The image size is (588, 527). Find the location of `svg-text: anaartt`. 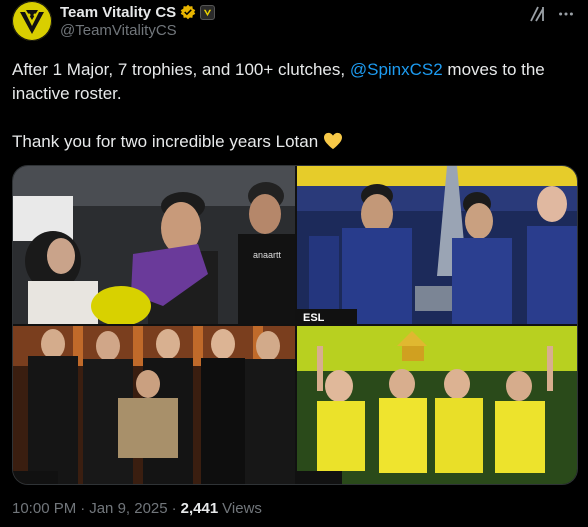

svg-text: anaartt is located at coordinates (267, 255).